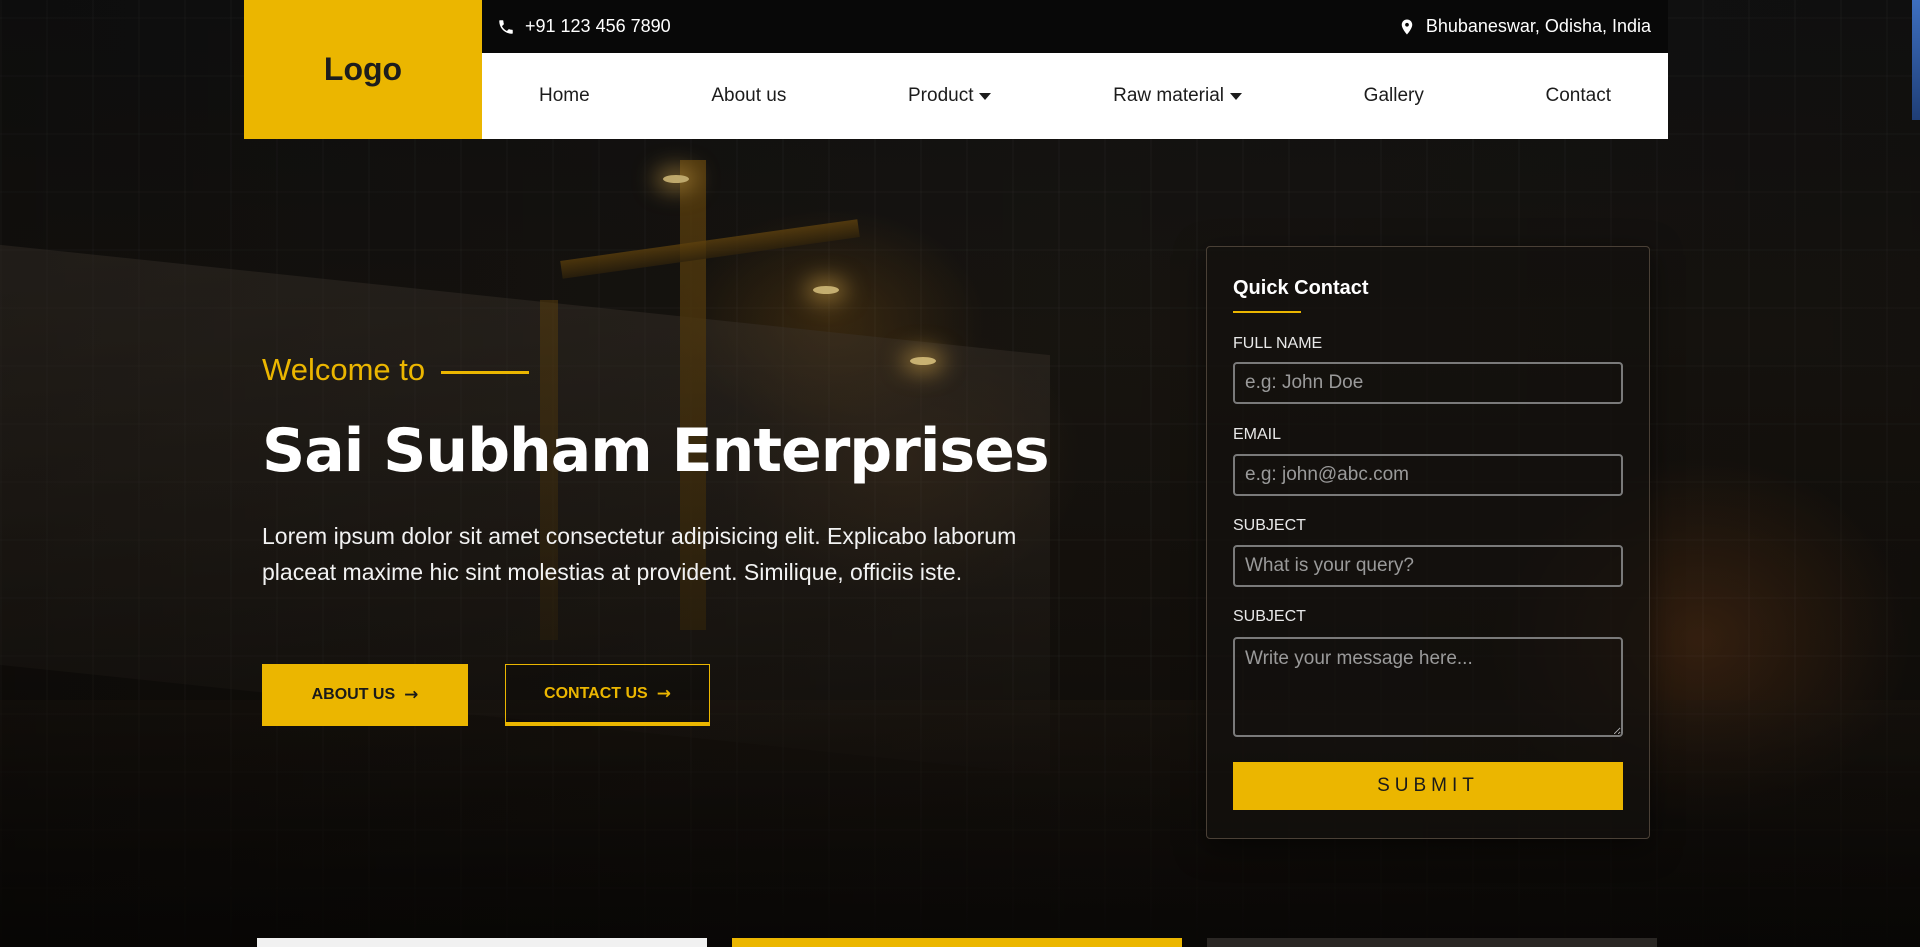  What do you see at coordinates (596, 693) in the screenshot?
I see `contact-us-button-label: CONTACT US` at bounding box center [596, 693].